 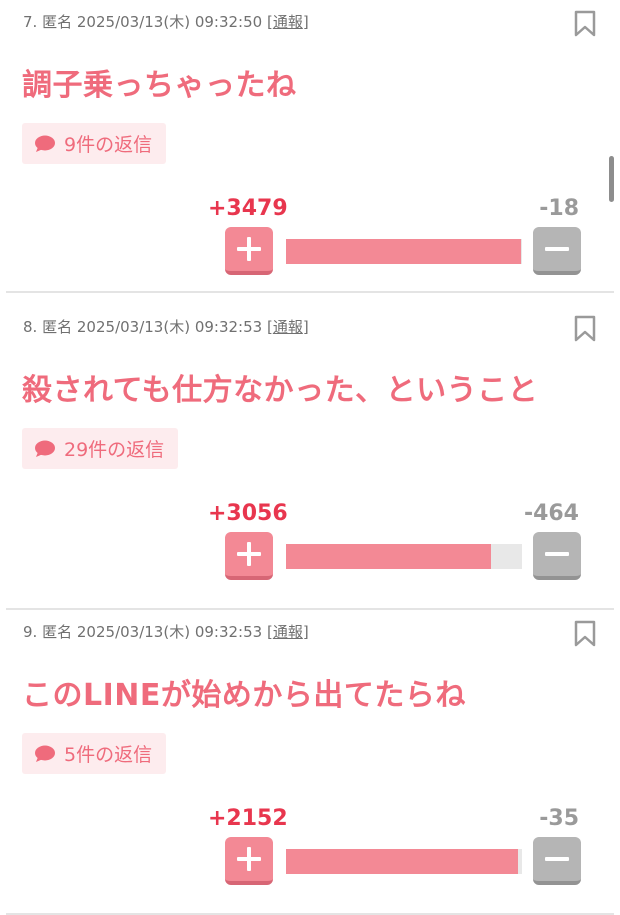 I want to click on replies-label: 29件の返信, so click(x=114, y=450).